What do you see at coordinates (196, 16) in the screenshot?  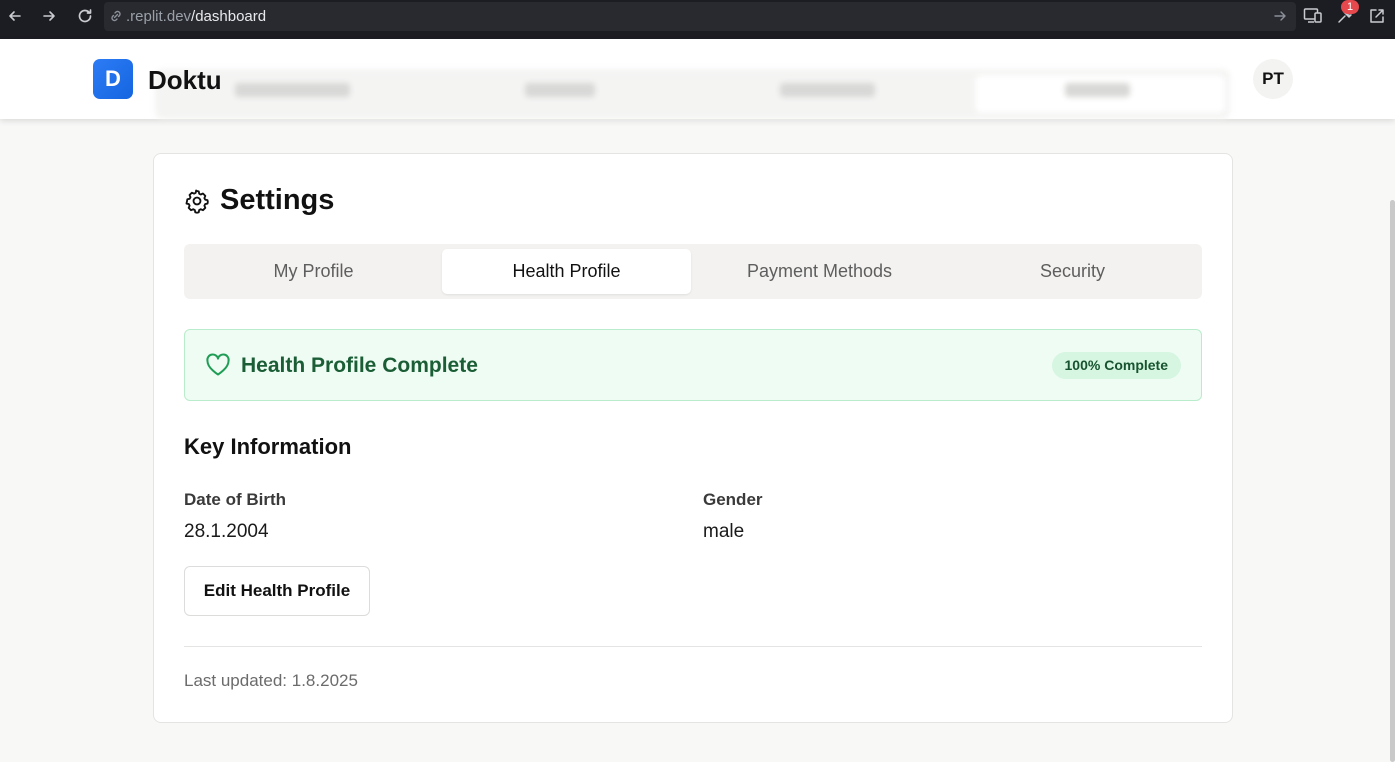 I see `url-text: .replit.dev/dashboard` at bounding box center [196, 16].